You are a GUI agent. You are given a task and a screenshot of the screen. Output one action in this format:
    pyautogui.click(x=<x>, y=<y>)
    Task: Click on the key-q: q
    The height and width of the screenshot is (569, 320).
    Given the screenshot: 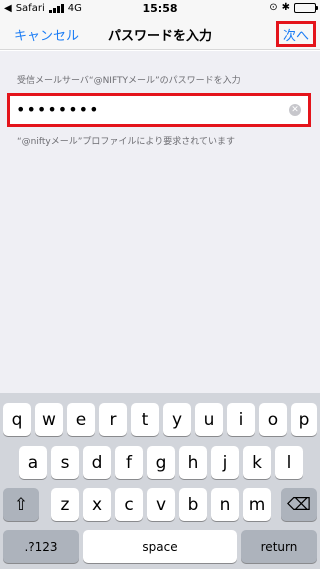 What is the action you would take?
    pyautogui.click(x=17, y=419)
    